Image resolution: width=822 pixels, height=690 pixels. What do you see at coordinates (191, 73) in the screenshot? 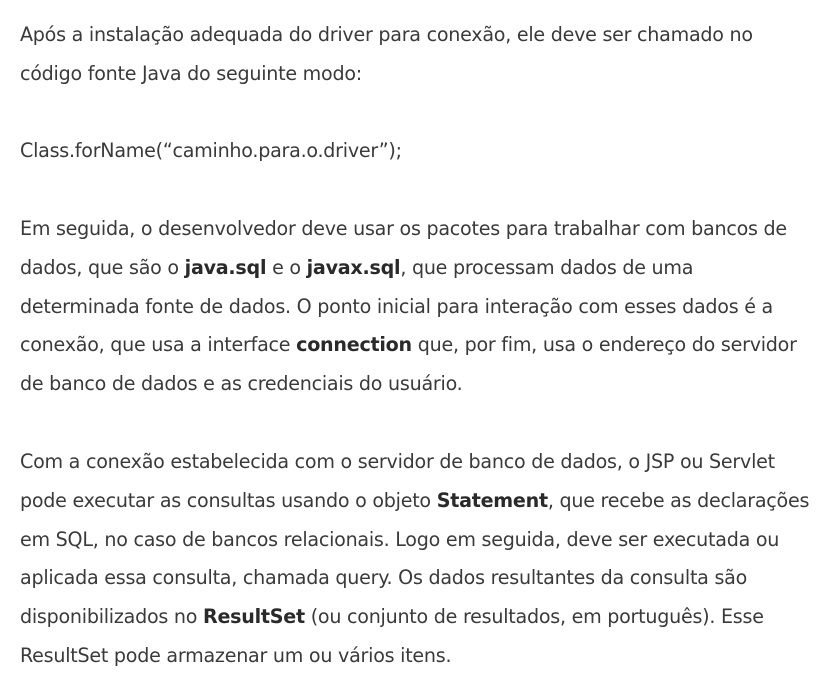
I see `paragraph-line: código fonte Java do seguinte modo:` at bounding box center [191, 73].